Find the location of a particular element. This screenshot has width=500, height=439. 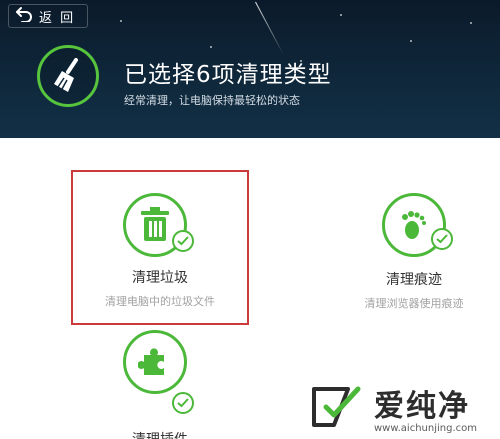

shooting-star-decoration is located at coordinates (270, 28).